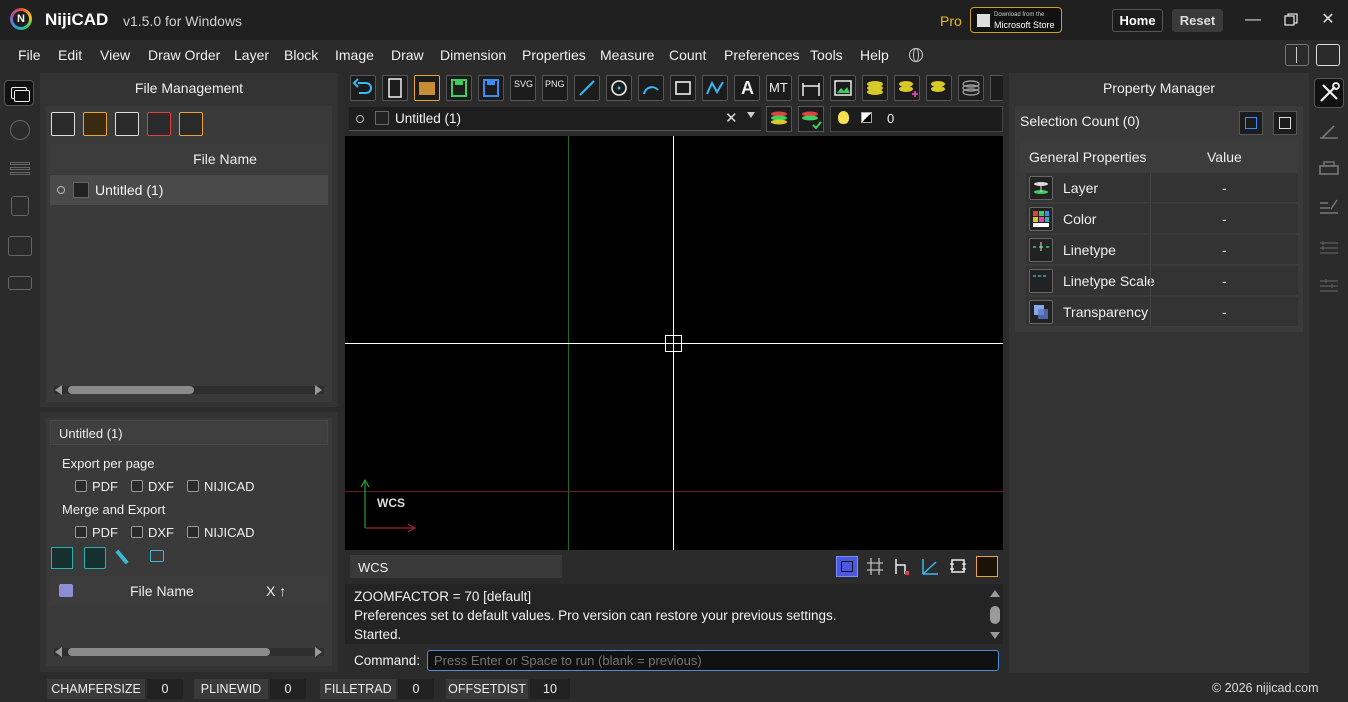  Describe the element at coordinates (29, 55) in the screenshot. I see `menu-file: File` at that location.